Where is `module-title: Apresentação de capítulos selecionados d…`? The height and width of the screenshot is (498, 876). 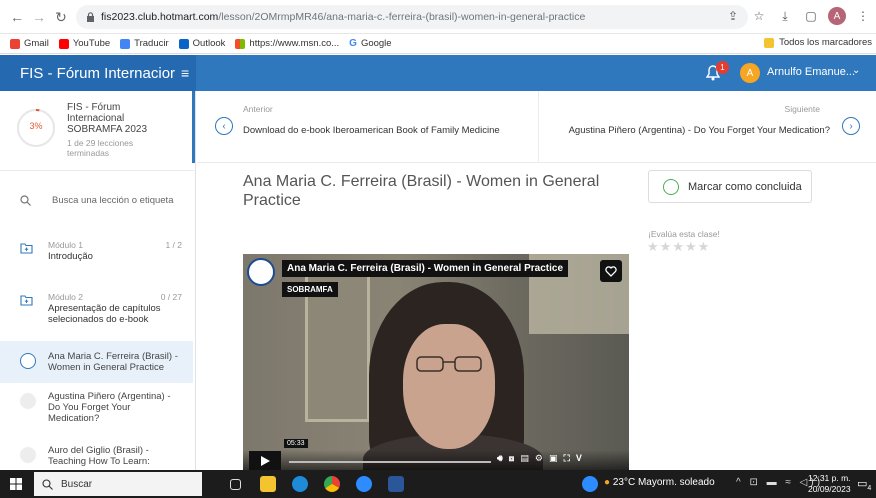 module-title: Apresentação de capítulos selecionados d… is located at coordinates (104, 314).